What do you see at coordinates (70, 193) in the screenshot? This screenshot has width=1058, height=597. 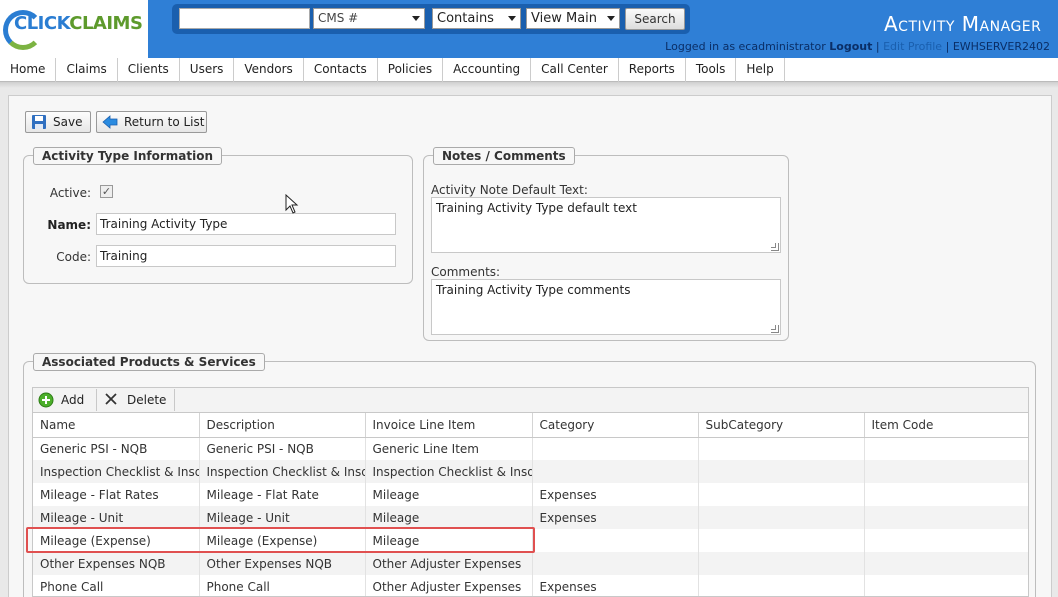 I see `active-label: Active:` at bounding box center [70, 193].